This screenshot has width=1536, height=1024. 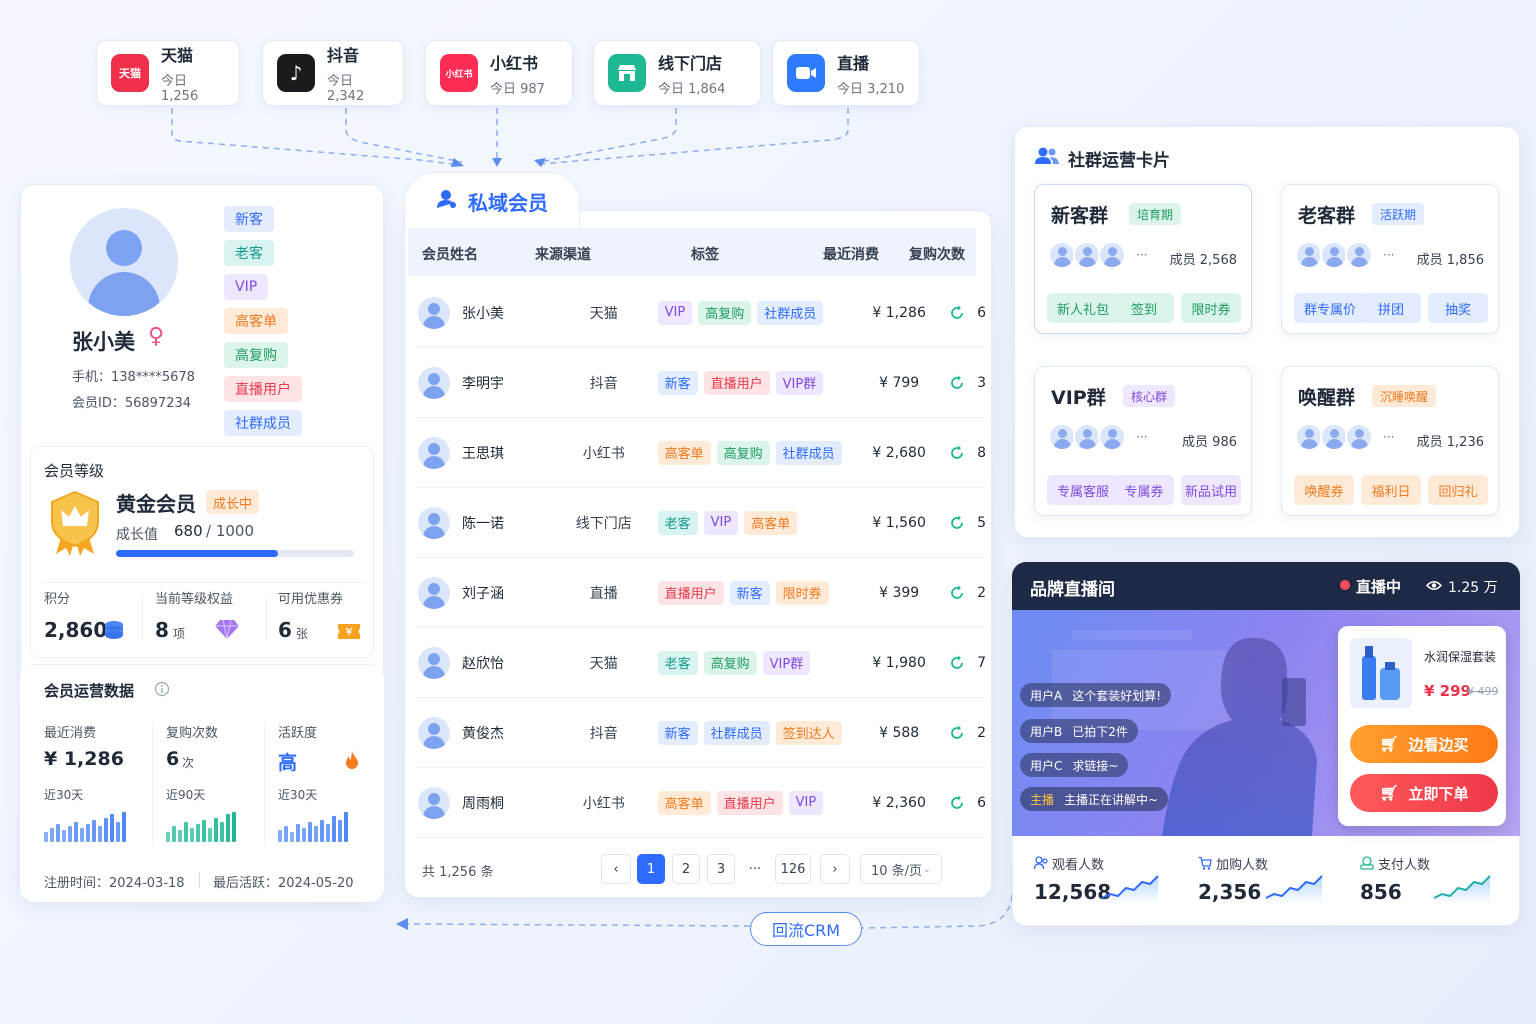 What do you see at coordinates (1144, 308) in the screenshot?
I see `group-action-button: 签到` at bounding box center [1144, 308].